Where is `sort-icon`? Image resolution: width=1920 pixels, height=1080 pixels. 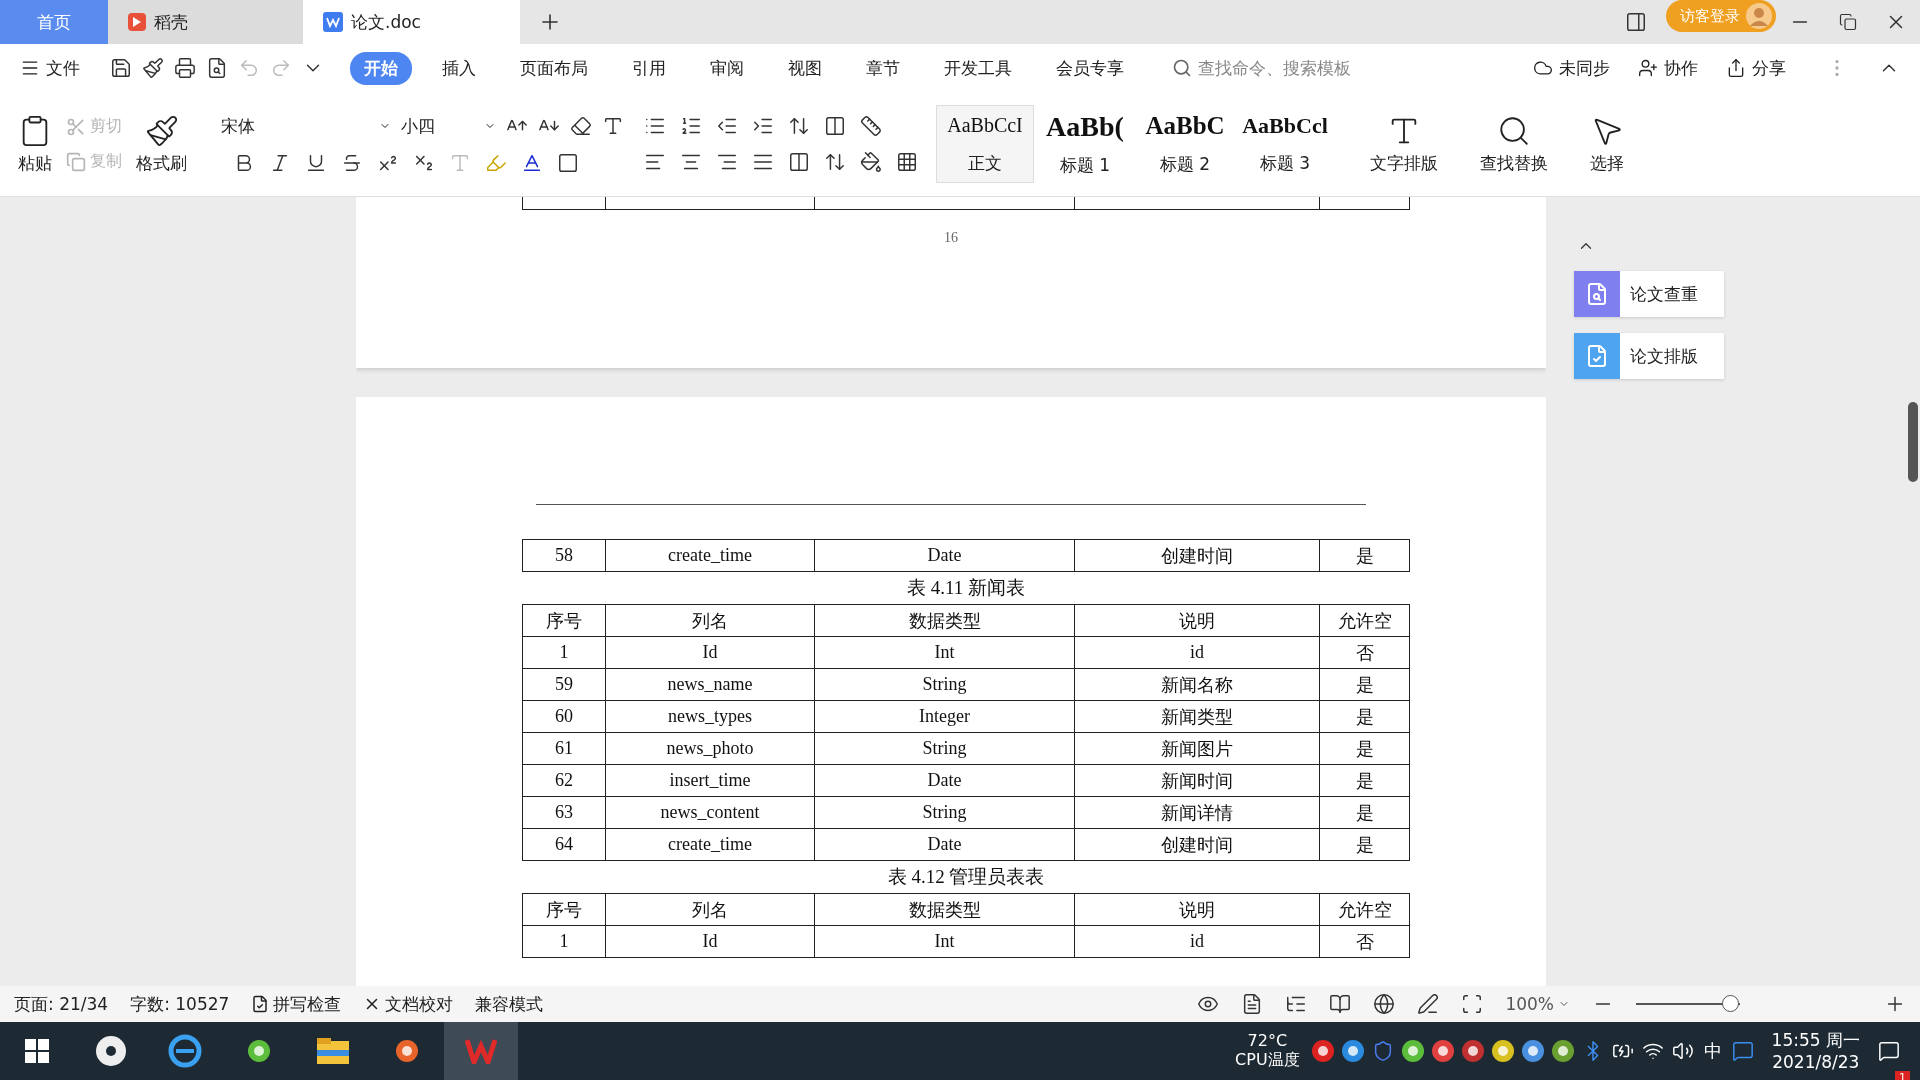 sort-icon is located at coordinates (799, 126).